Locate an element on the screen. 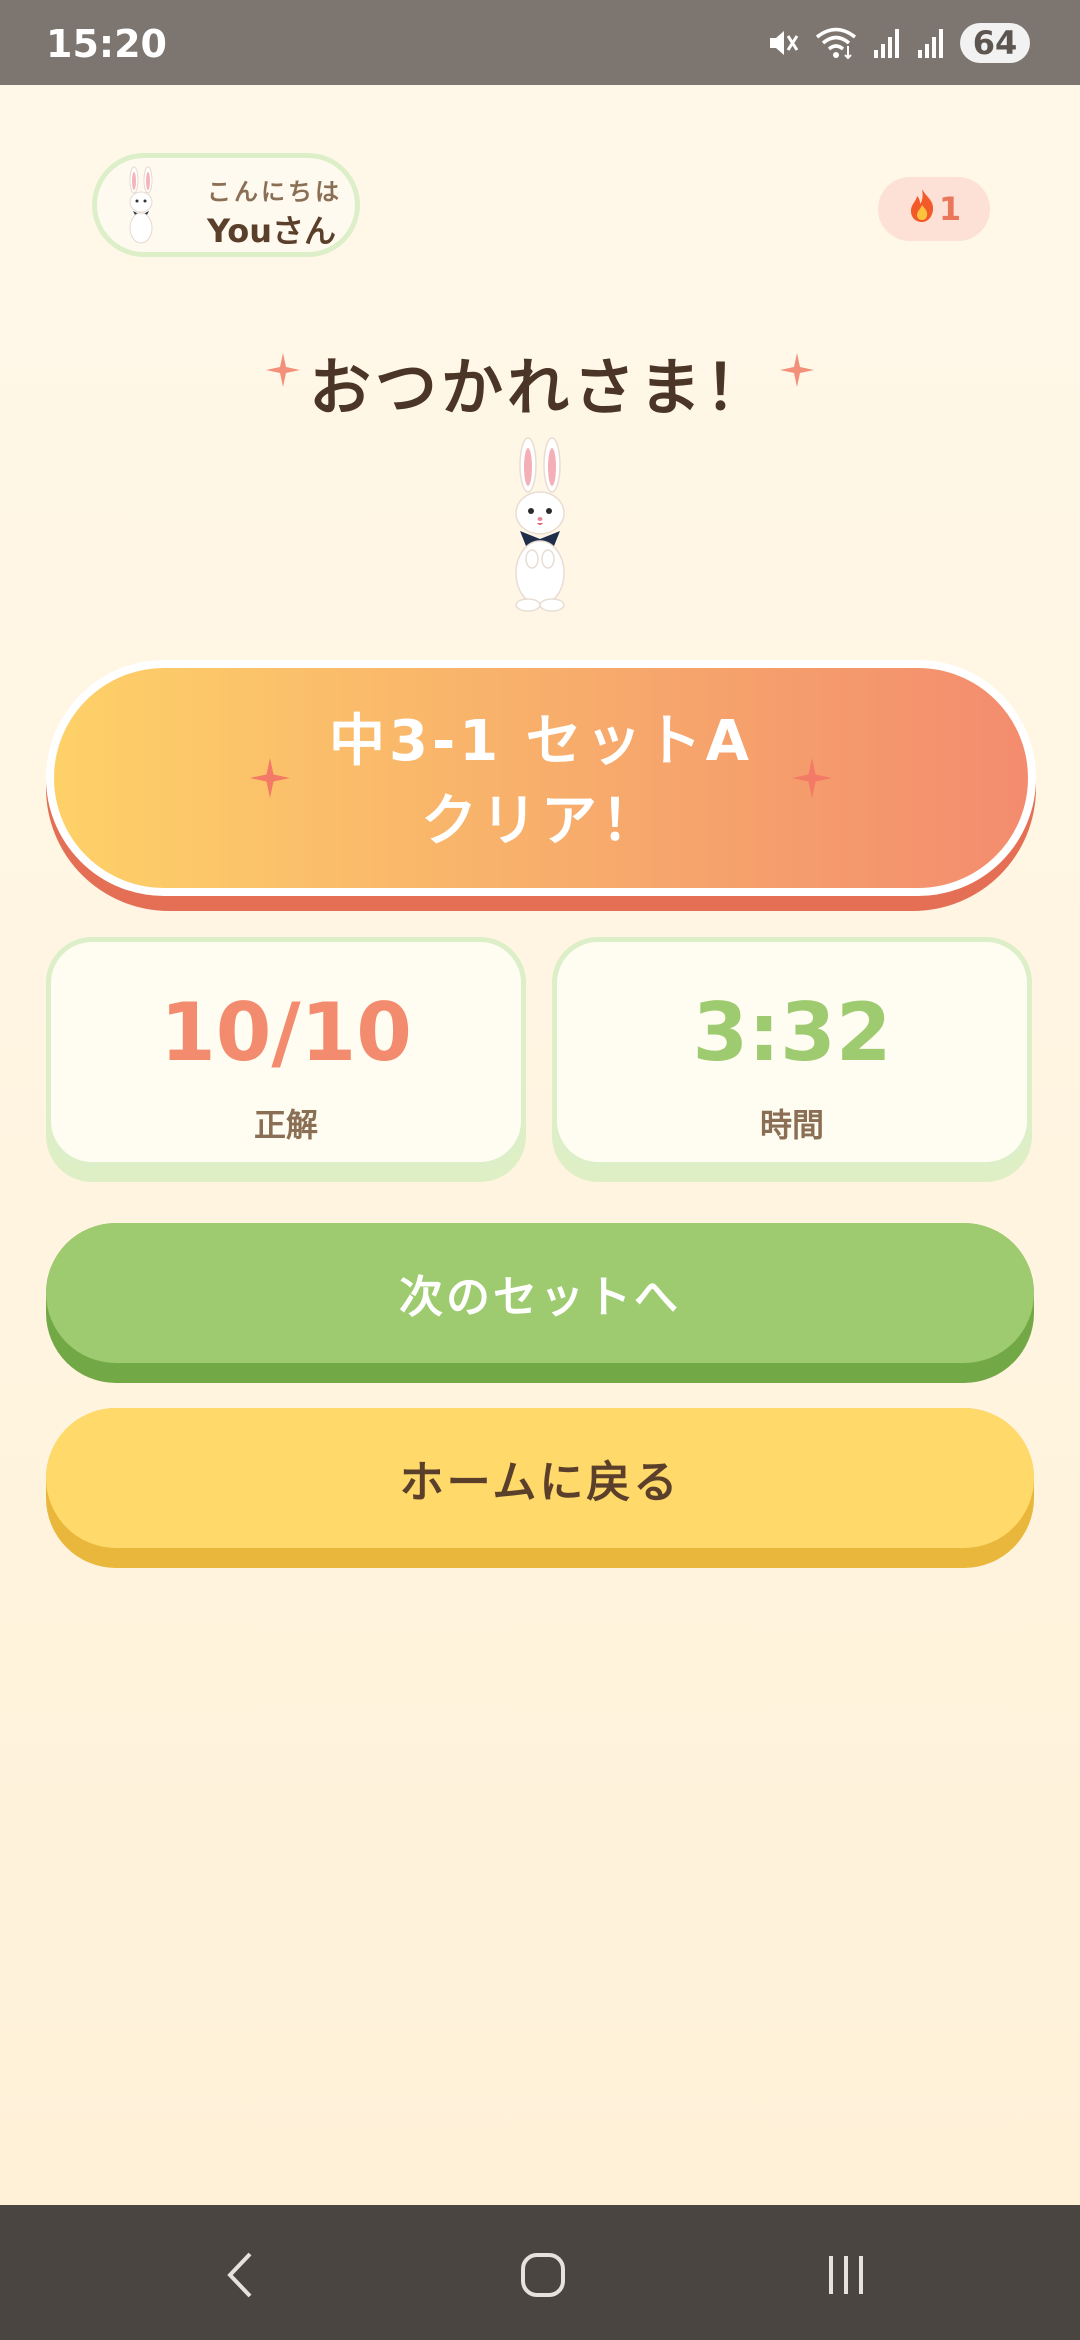  back-icon is located at coordinates (240, 2275).